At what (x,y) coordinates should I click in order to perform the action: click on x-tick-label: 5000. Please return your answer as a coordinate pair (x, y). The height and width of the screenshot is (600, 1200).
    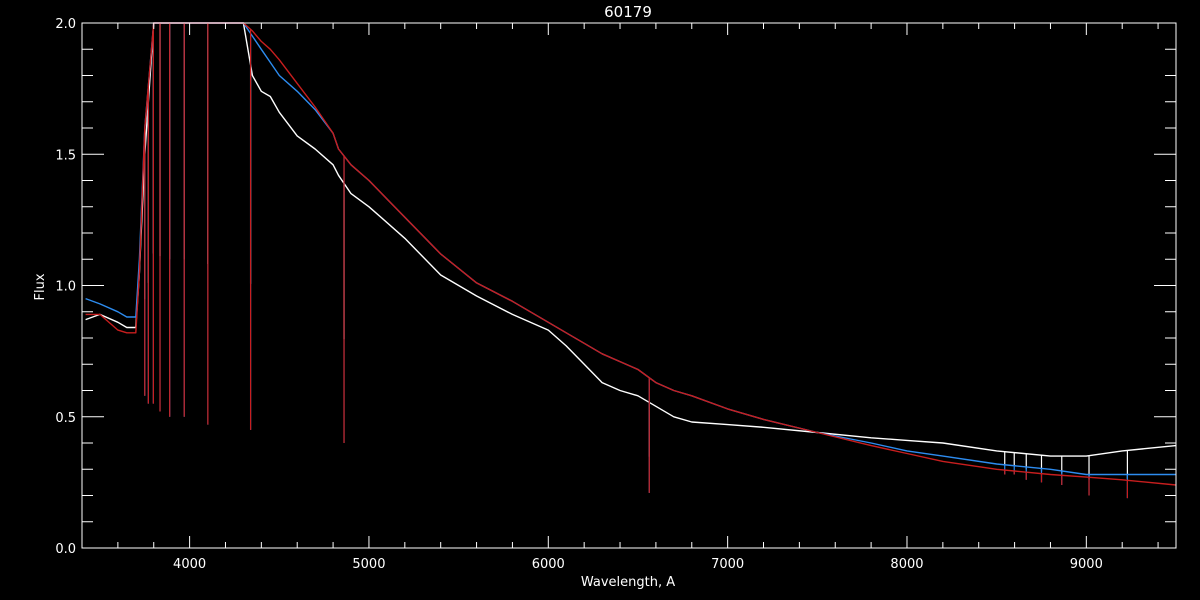
    Looking at the image, I should click on (368, 564).